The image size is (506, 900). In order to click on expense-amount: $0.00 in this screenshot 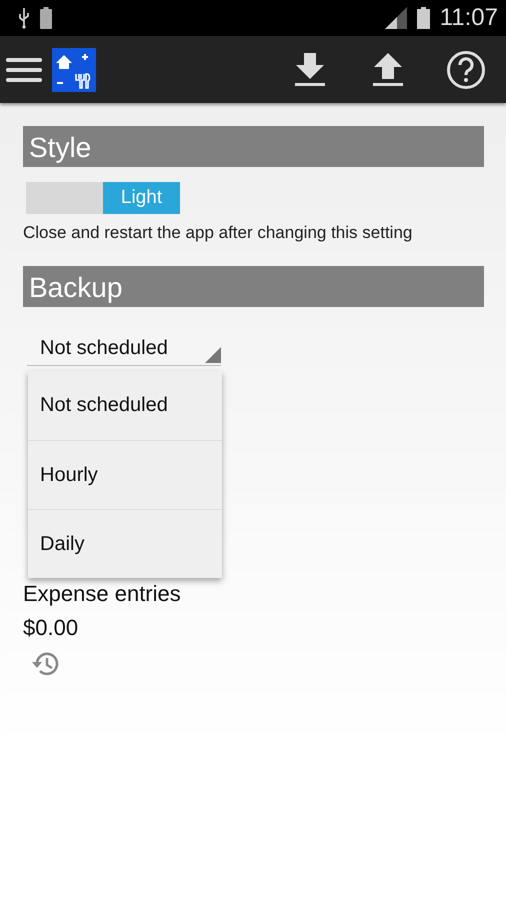, I will do `click(51, 628)`.